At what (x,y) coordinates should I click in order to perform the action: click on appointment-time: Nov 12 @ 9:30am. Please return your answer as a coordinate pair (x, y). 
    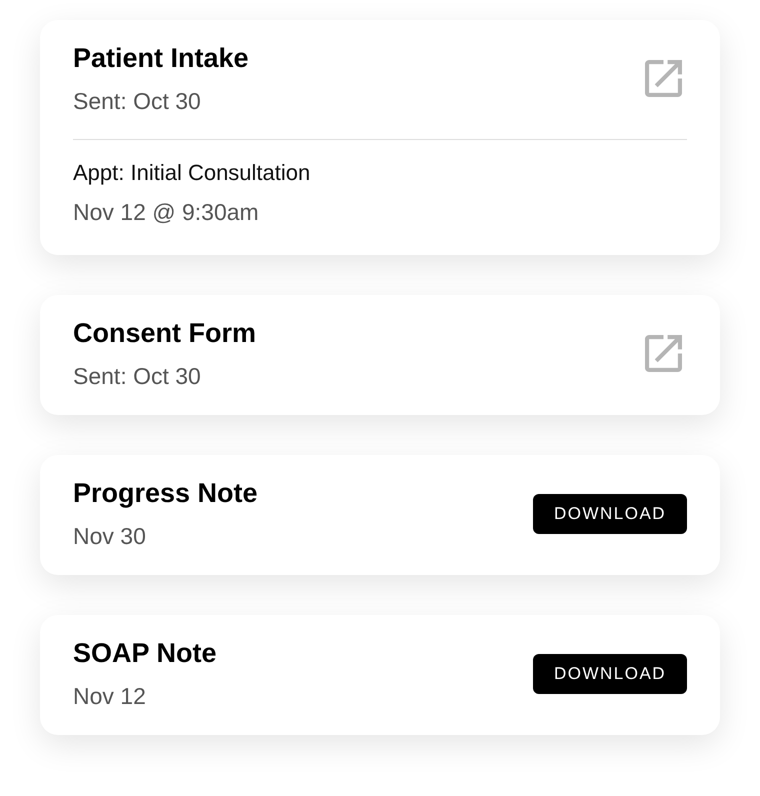
    Looking at the image, I should click on (166, 212).